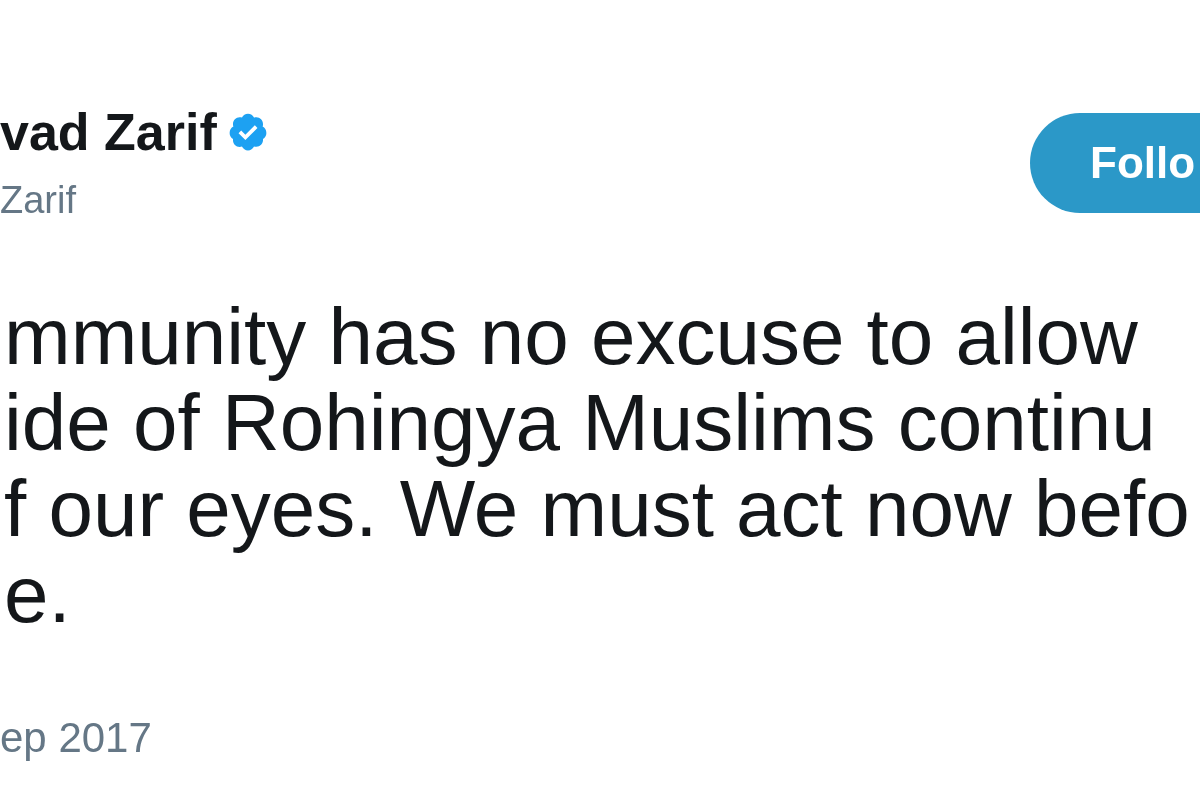 This screenshot has height=800, width=1200. What do you see at coordinates (571, 337) in the screenshot?
I see `tweet-text-line: mmunity has no excuse to allow` at bounding box center [571, 337].